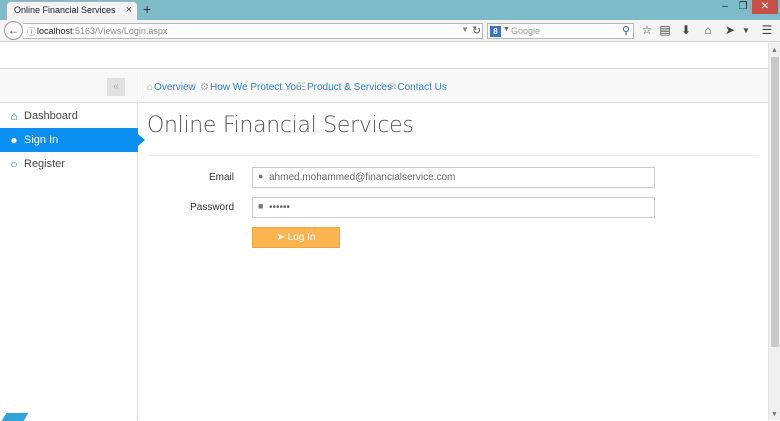  What do you see at coordinates (14, 164) in the screenshot?
I see `users-icon: ○` at bounding box center [14, 164].